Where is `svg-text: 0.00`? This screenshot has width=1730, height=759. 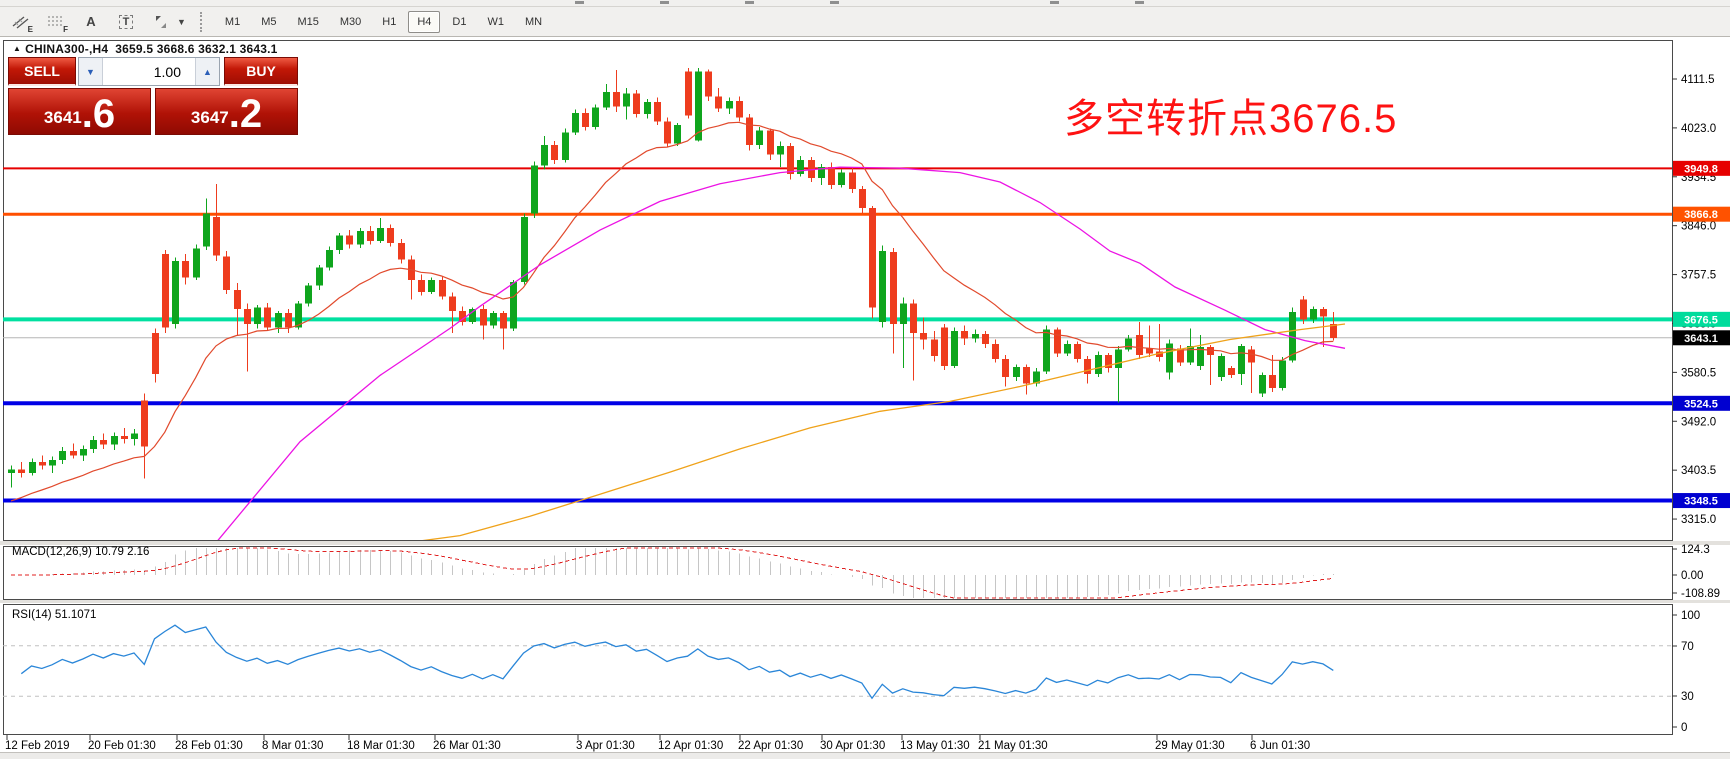
svg-text: 0.00 is located at coordinates (1692, 576).